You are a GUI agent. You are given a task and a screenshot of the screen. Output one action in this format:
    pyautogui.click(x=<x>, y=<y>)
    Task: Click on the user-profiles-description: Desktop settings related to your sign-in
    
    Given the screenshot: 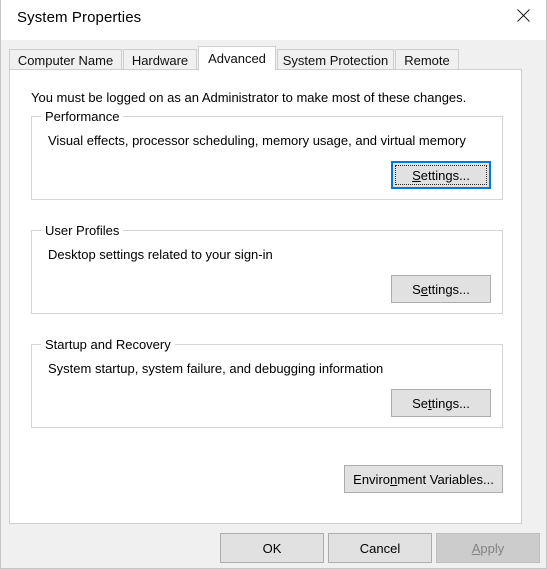 What is the action you would take?
    pyautogui.click(x=160, y=254)
    